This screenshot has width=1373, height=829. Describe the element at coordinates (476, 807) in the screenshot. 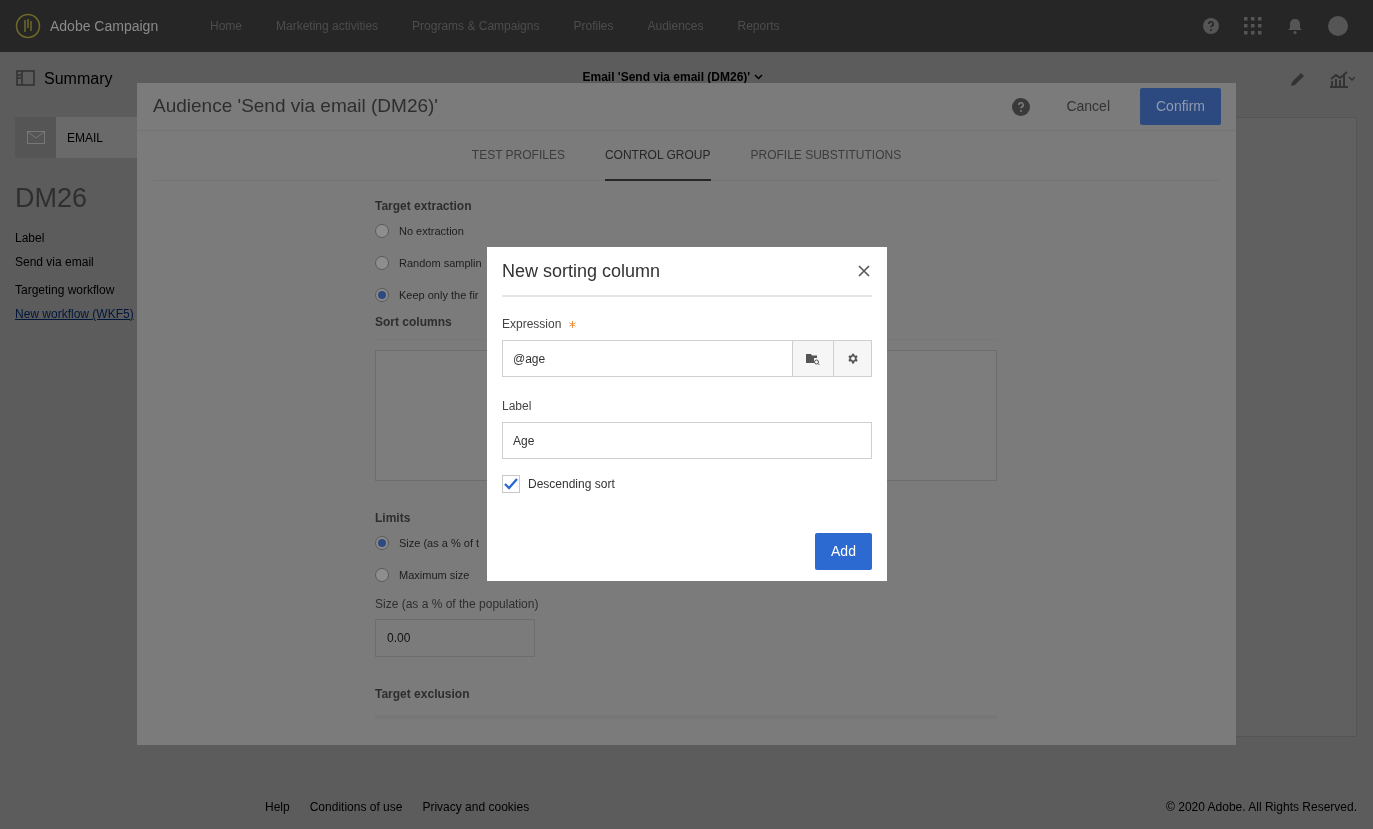

I see `footer-link: Privacy and cookies` at that location.